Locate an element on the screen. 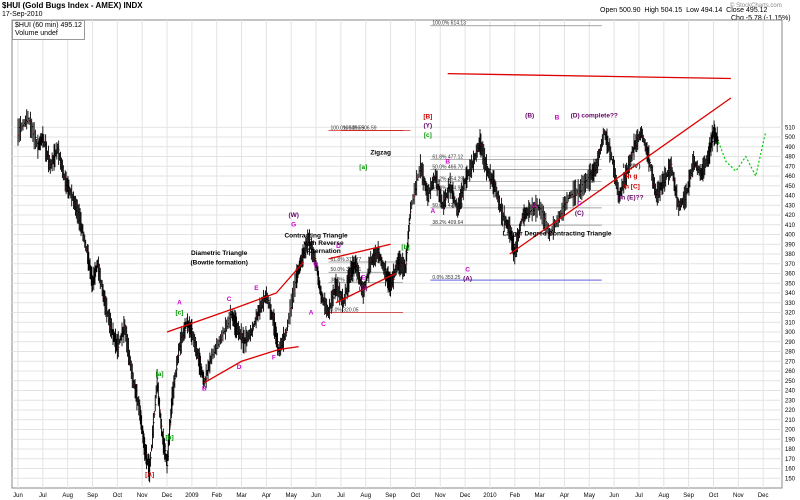 This screenshot has height=500, width=800. y-tick-label: 200 is located at coordinates (790, 431).